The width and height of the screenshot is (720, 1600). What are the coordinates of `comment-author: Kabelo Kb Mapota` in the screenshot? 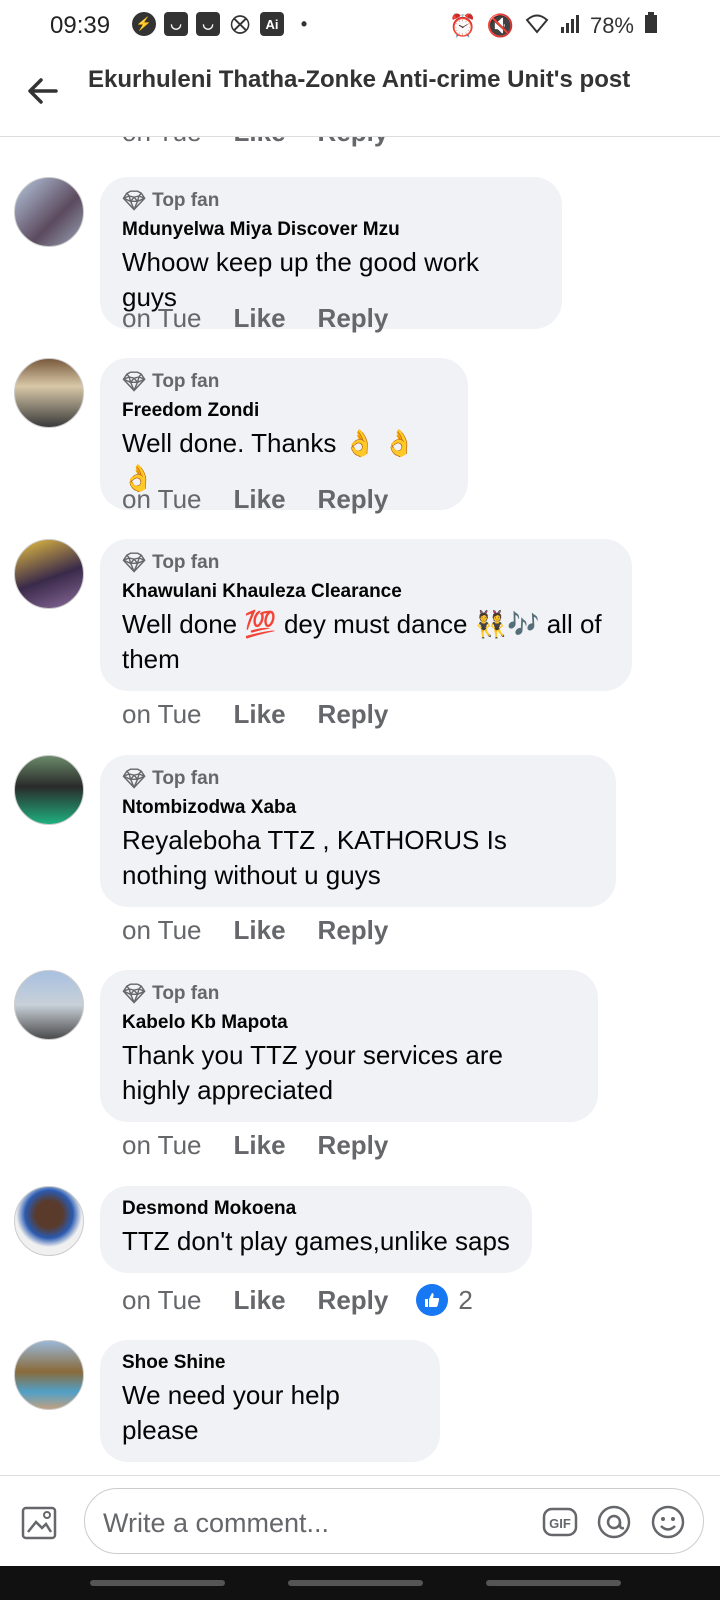 It's located at (349, 1023).